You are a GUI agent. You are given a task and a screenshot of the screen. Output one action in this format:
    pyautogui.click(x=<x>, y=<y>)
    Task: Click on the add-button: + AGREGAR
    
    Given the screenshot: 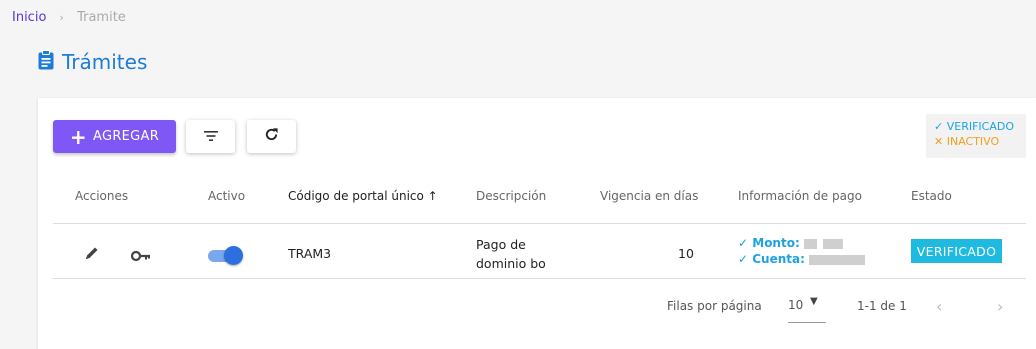 What is the action you would take?
    pyautogui.click(x=114, y=136)
    